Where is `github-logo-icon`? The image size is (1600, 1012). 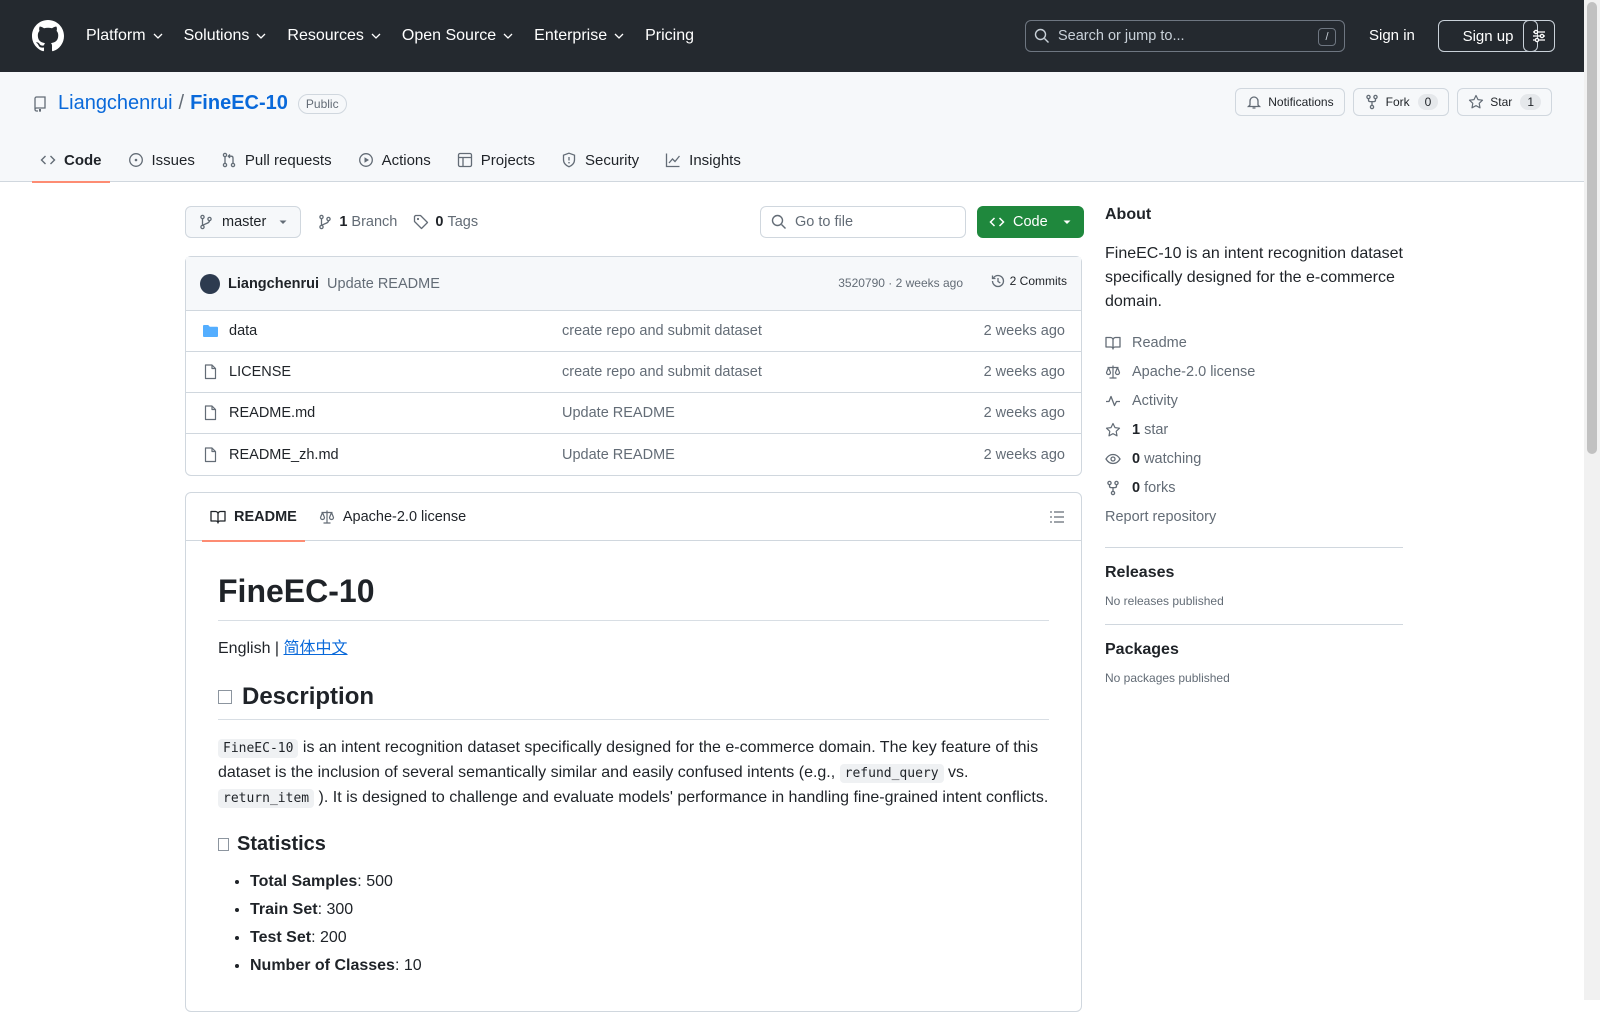
github-logo-icon is located at coordinates (48, 36).